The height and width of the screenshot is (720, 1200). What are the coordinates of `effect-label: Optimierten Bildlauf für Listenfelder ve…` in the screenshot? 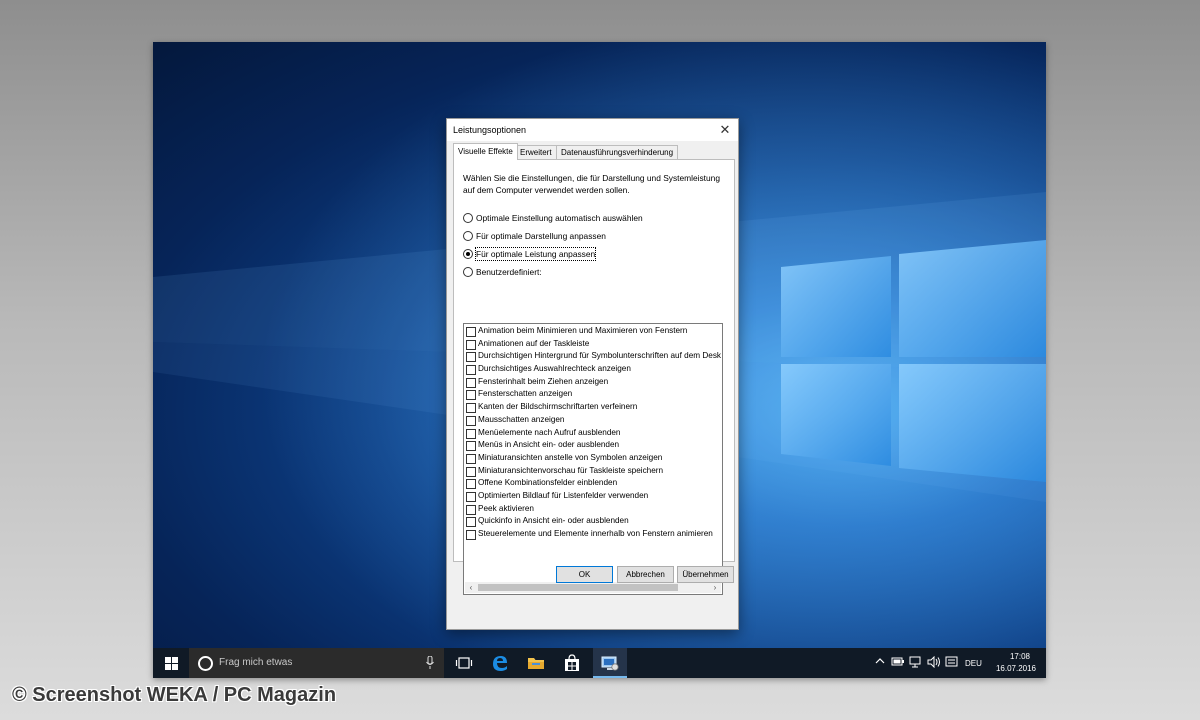 It's located at (563, 495).